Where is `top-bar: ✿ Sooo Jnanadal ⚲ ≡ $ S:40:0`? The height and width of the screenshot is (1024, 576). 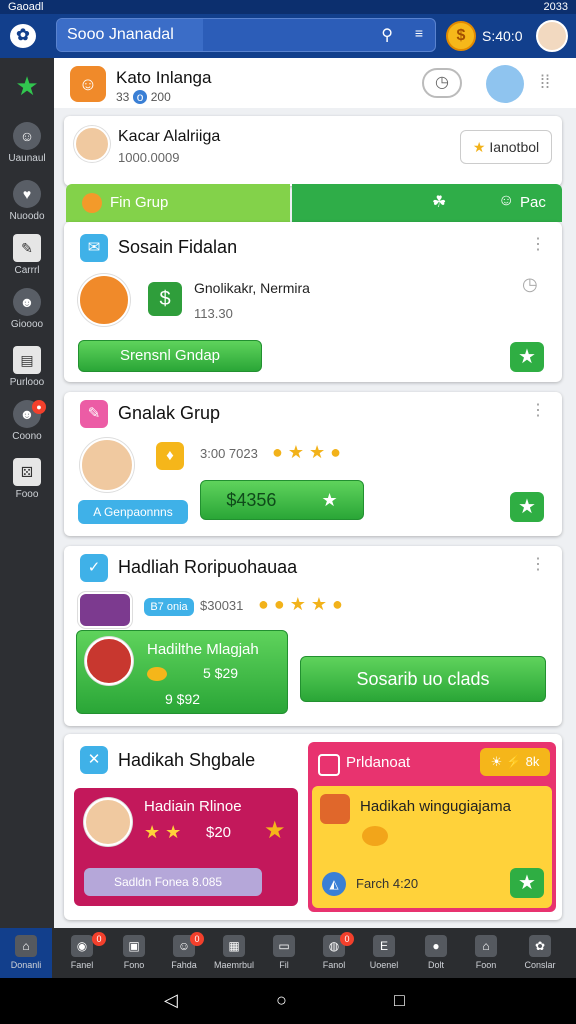
top-bar: ✿ Sooo Jnanadal ⚲ ≡ $ S:40:0 is located at coordinates (288, 36).